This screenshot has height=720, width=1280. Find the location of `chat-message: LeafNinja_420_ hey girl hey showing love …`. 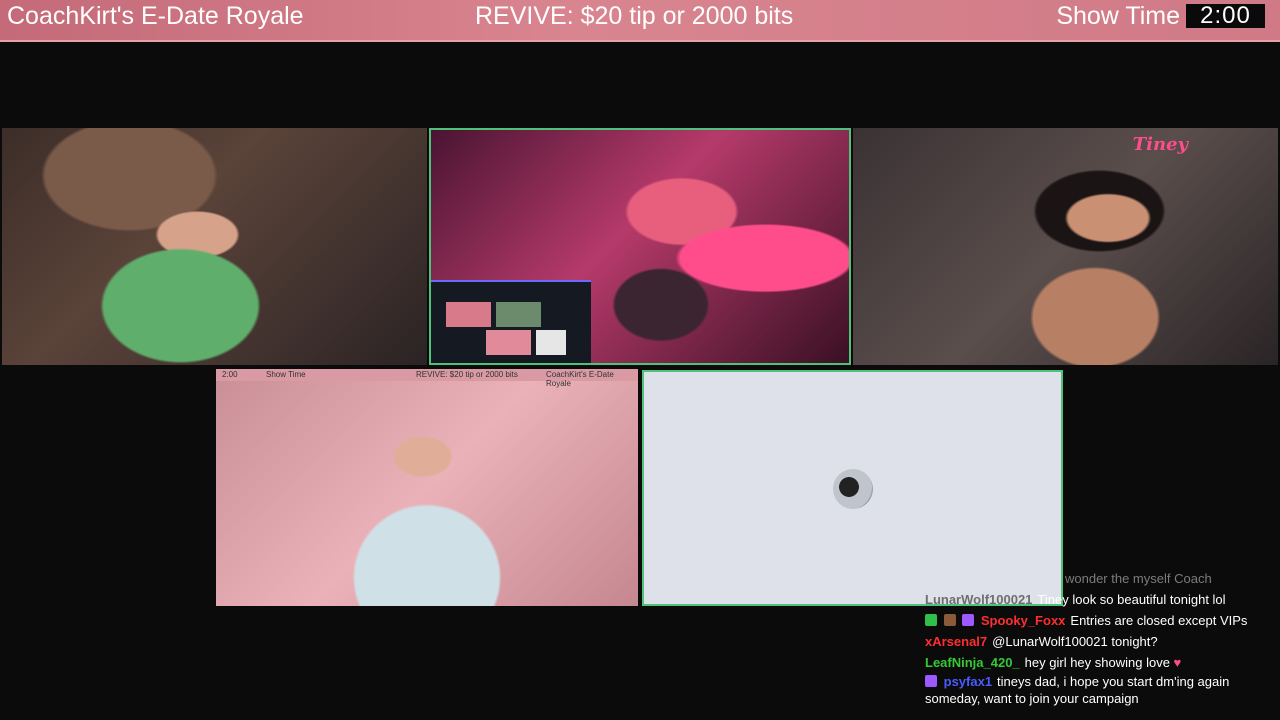

chat-message: LeafNinja_420_ hey girl hey showing love … is located at coordinates (1053, 662).